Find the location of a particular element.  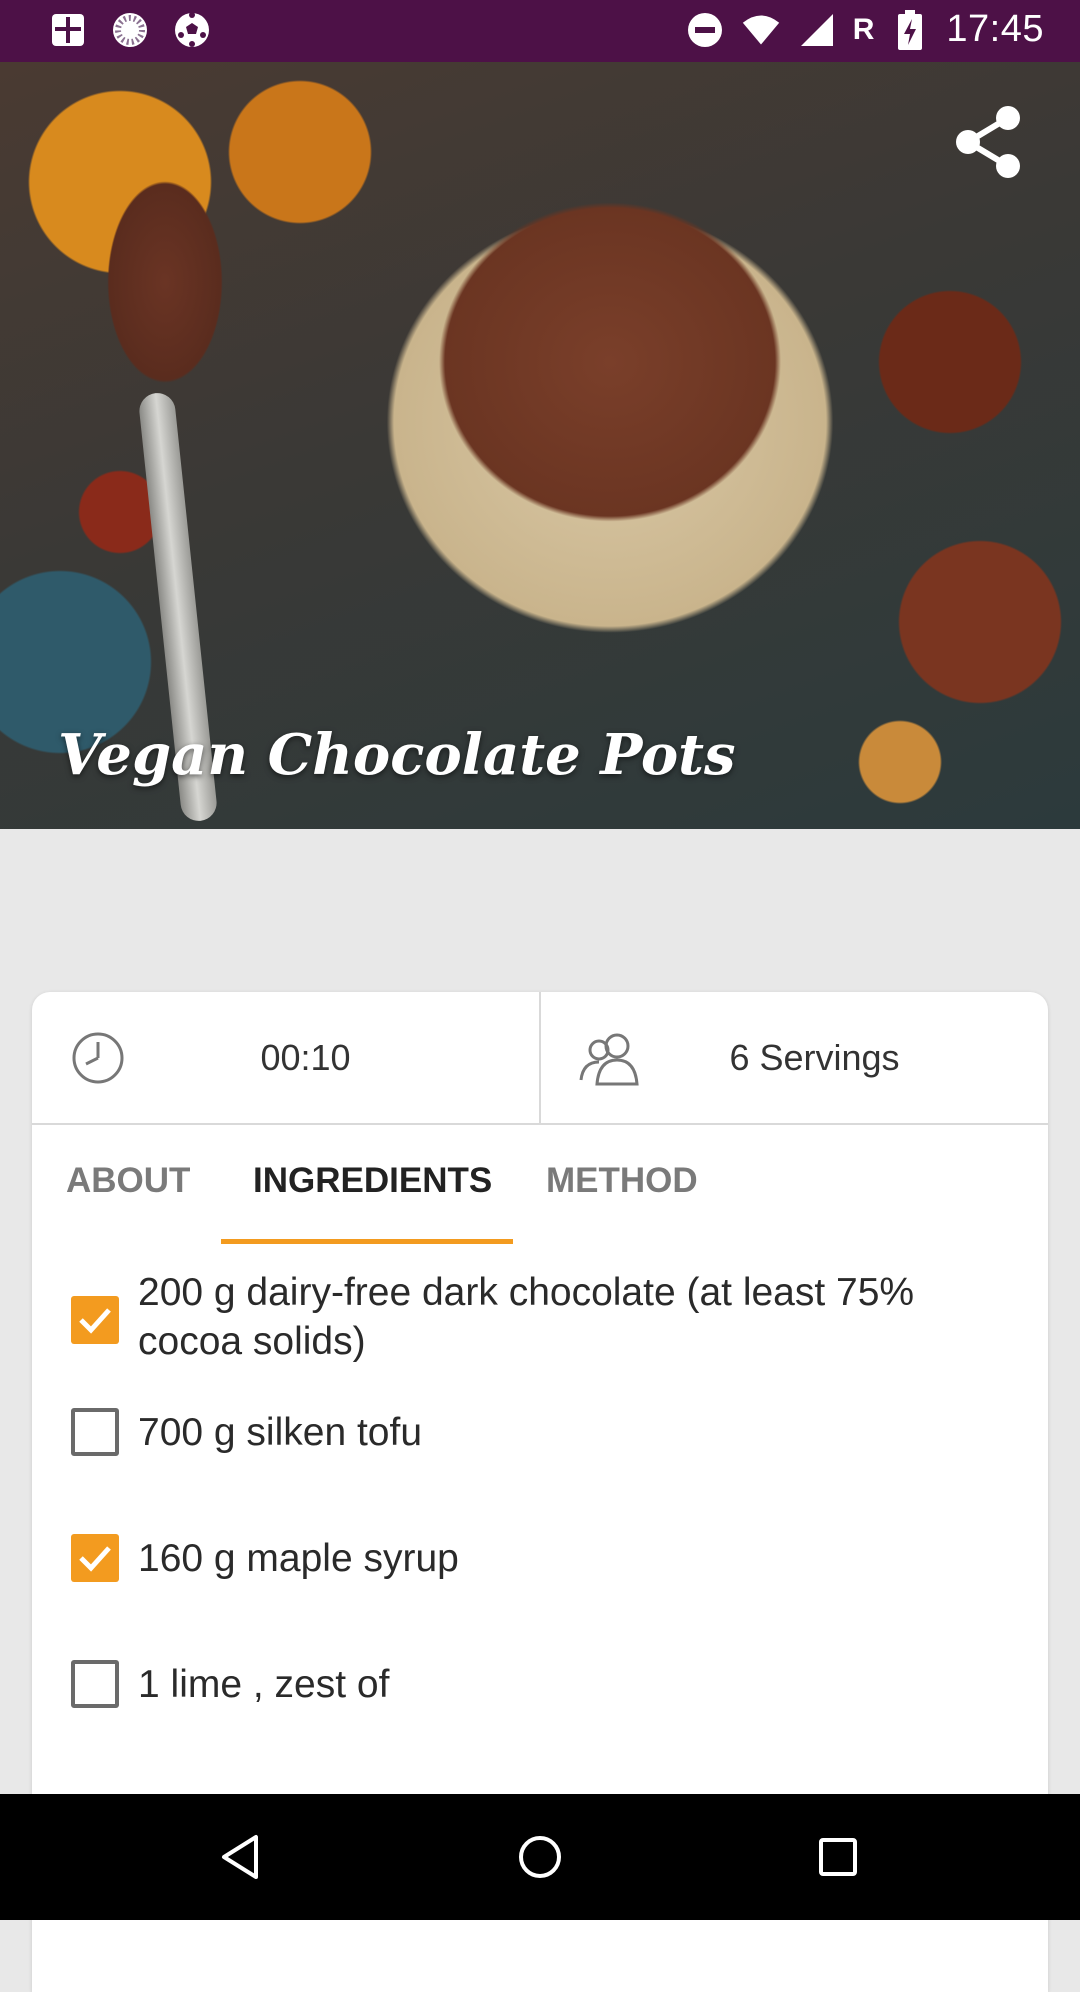

recipe-info-row: 00:10 6 Servings is located at coordinates (540, 1058).